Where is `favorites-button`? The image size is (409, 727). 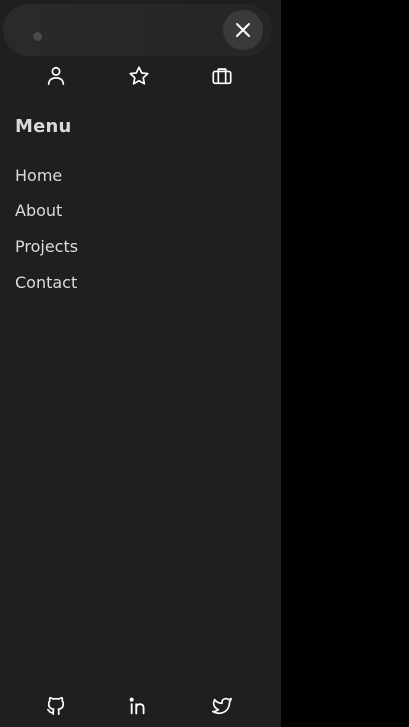 favorites-button is located at coordinates (139, 76).